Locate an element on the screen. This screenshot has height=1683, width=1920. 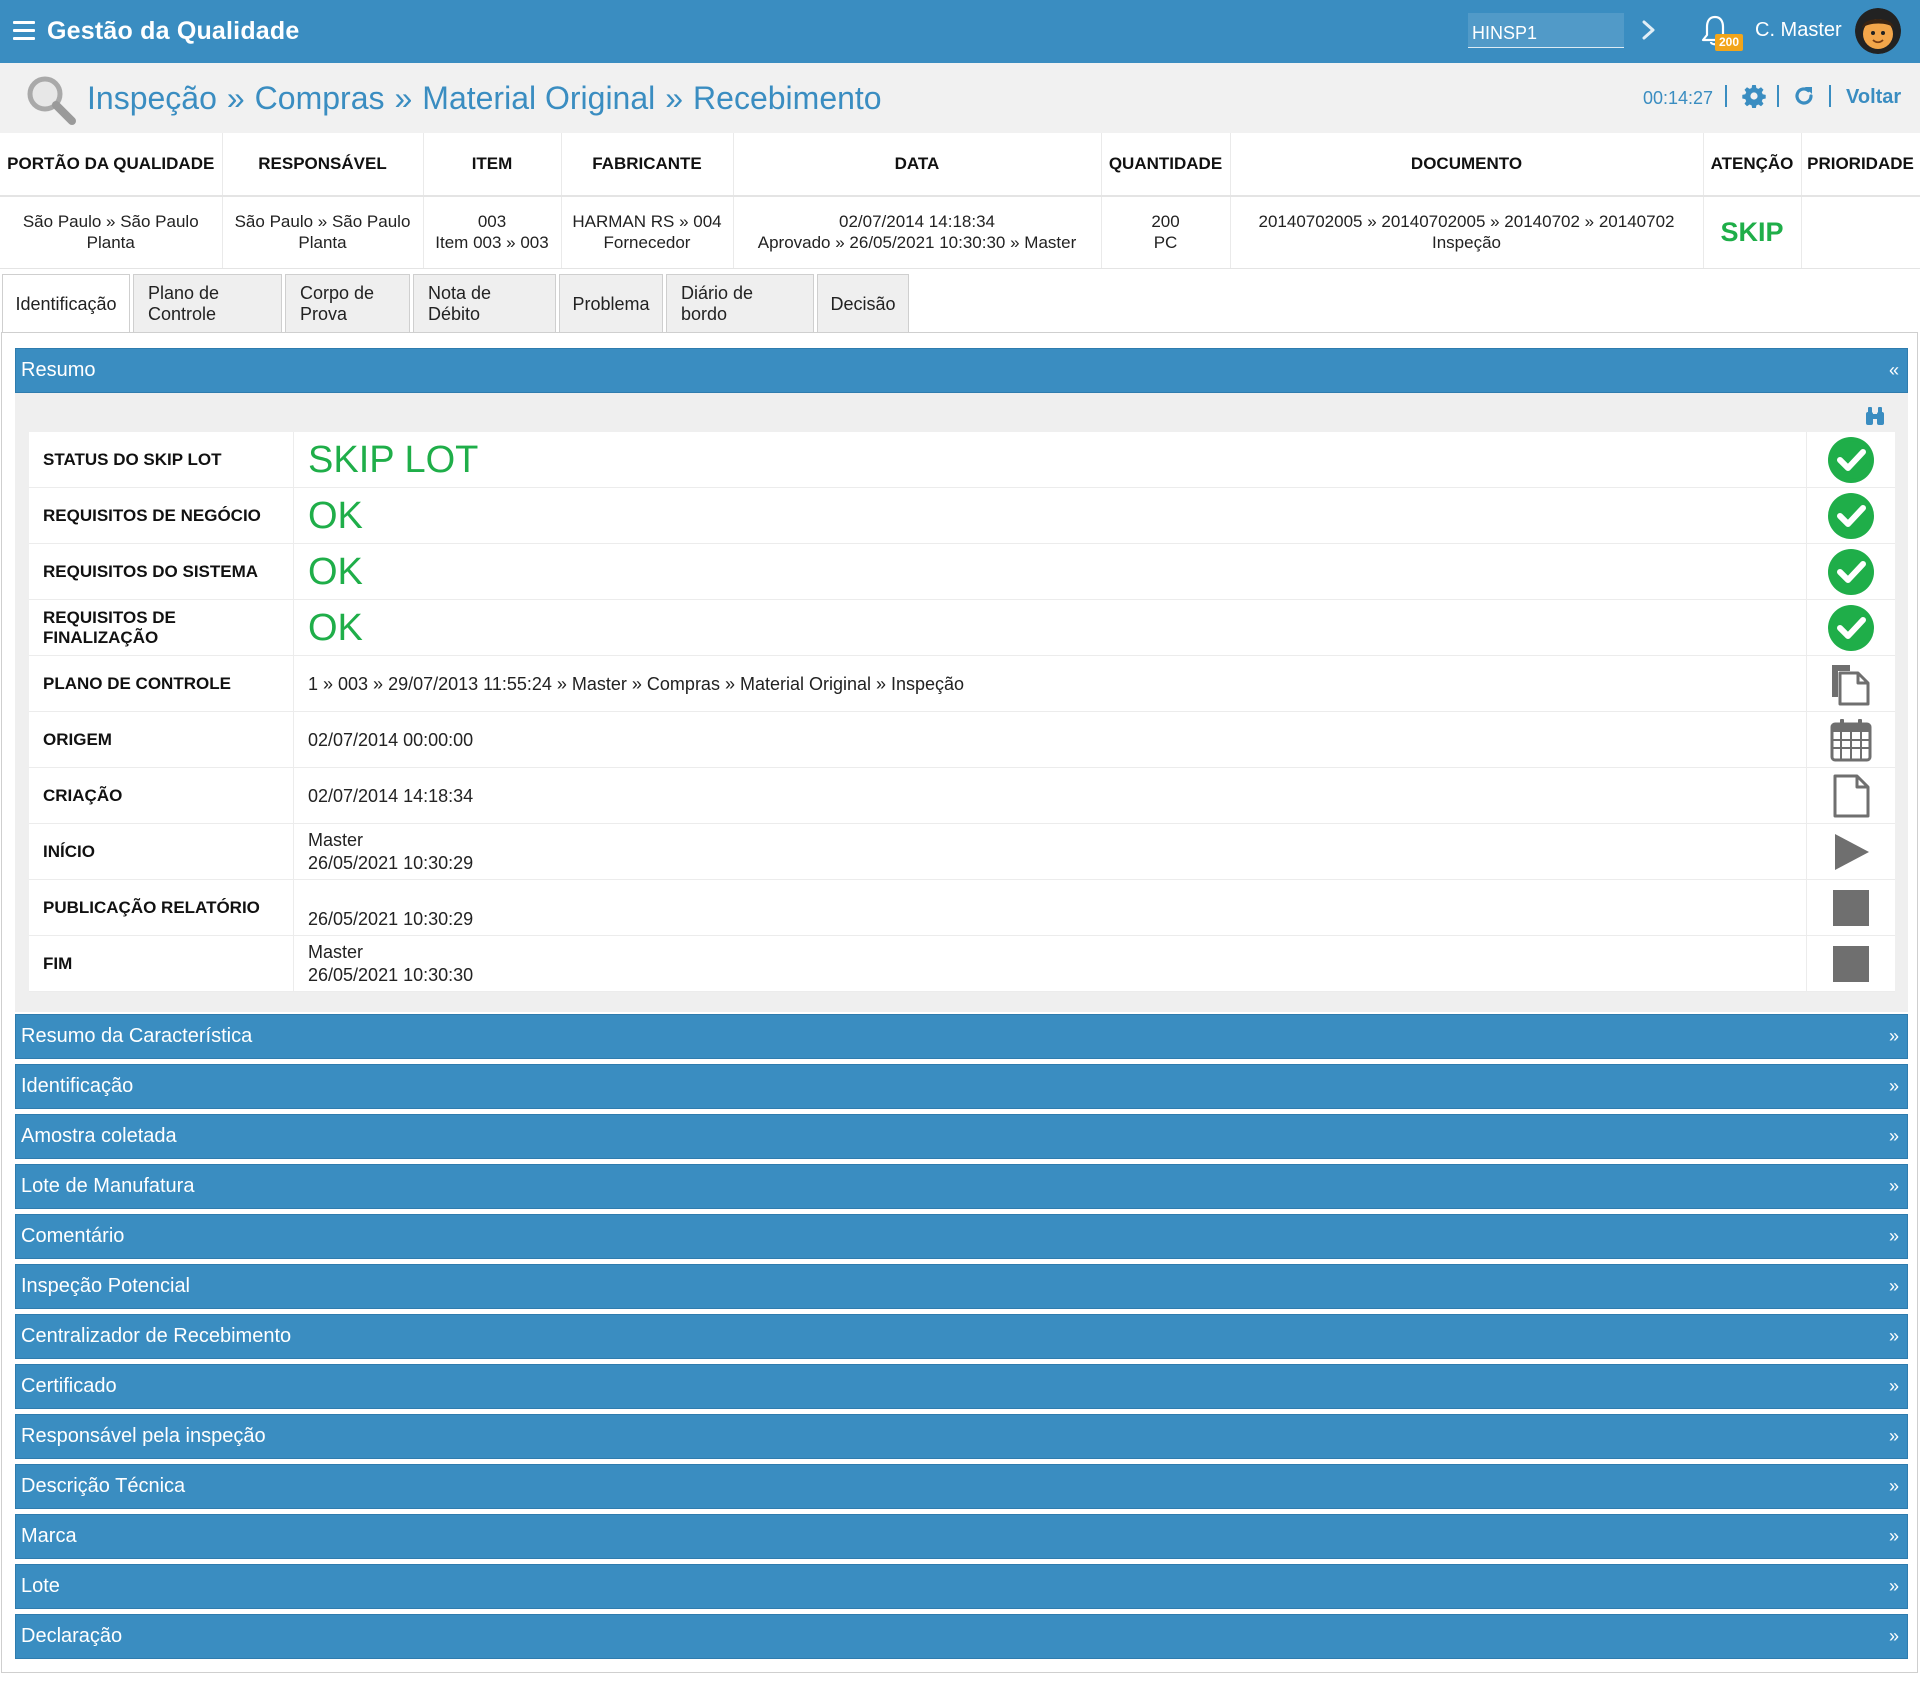
item-cell: 003 Item 003 » 003 is located at coordinates (492, 232).